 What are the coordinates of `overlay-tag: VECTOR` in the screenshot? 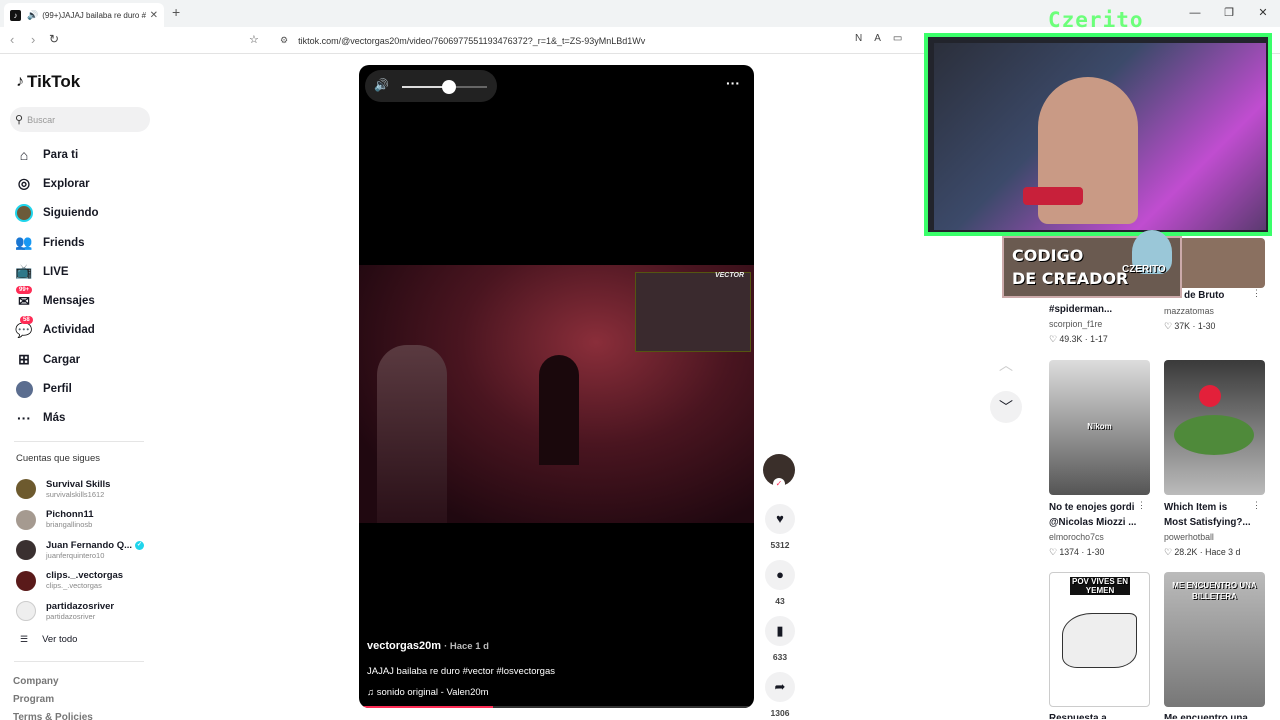 It's located at (729, 275).